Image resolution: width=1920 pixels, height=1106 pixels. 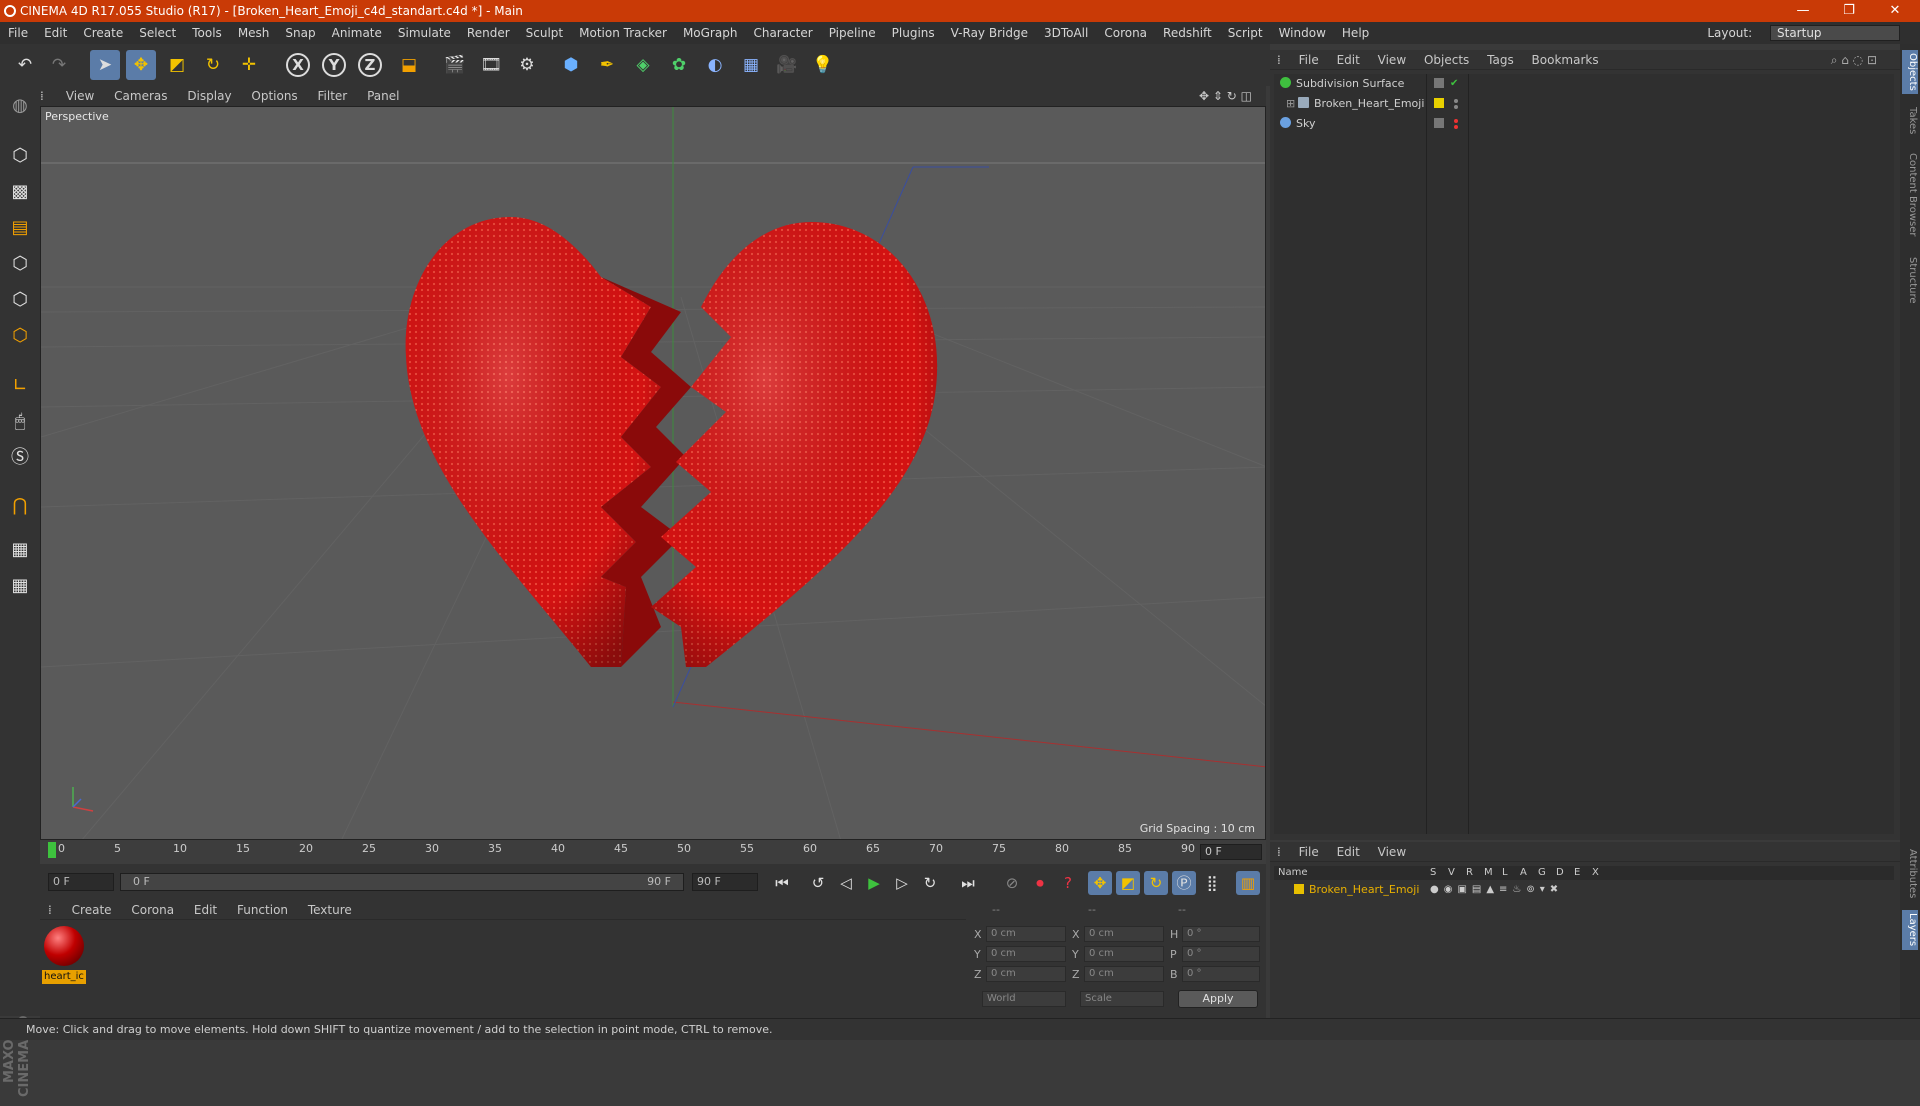 I want to click on object-name: Broken_Heart_Emoji, so click(x=1369, y=103).